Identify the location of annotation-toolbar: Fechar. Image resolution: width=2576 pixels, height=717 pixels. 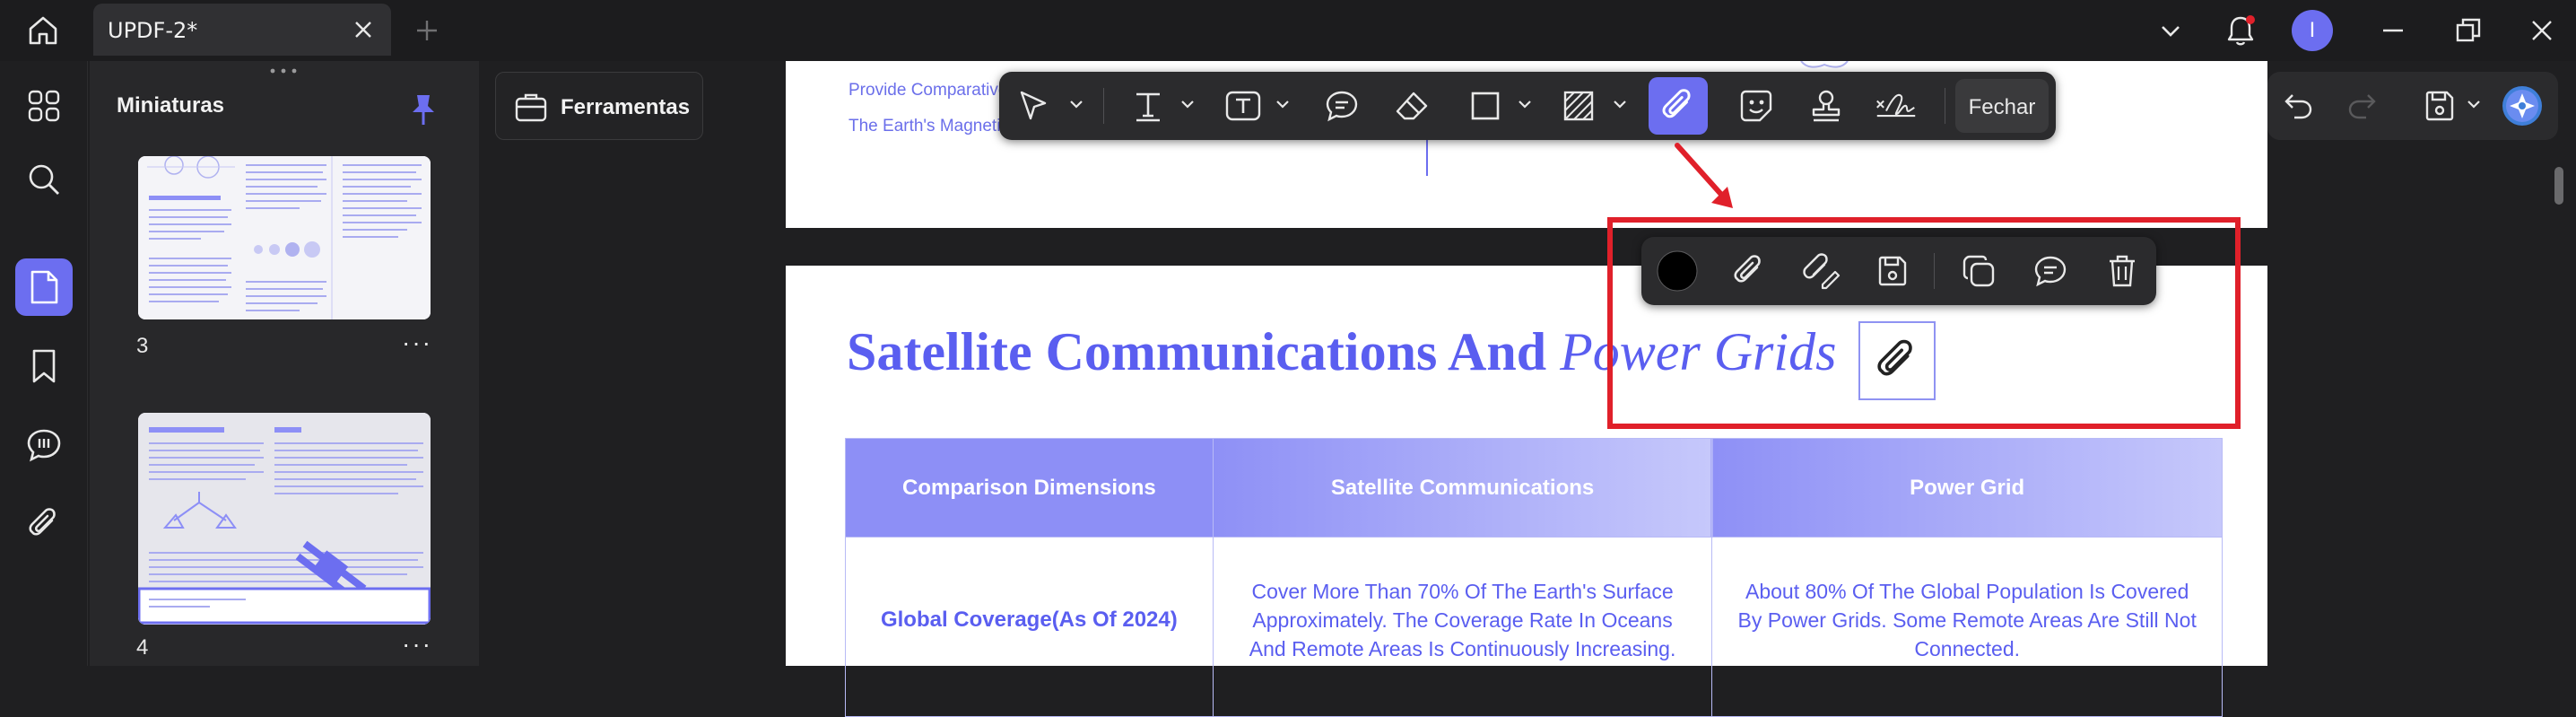
(1527, 106).